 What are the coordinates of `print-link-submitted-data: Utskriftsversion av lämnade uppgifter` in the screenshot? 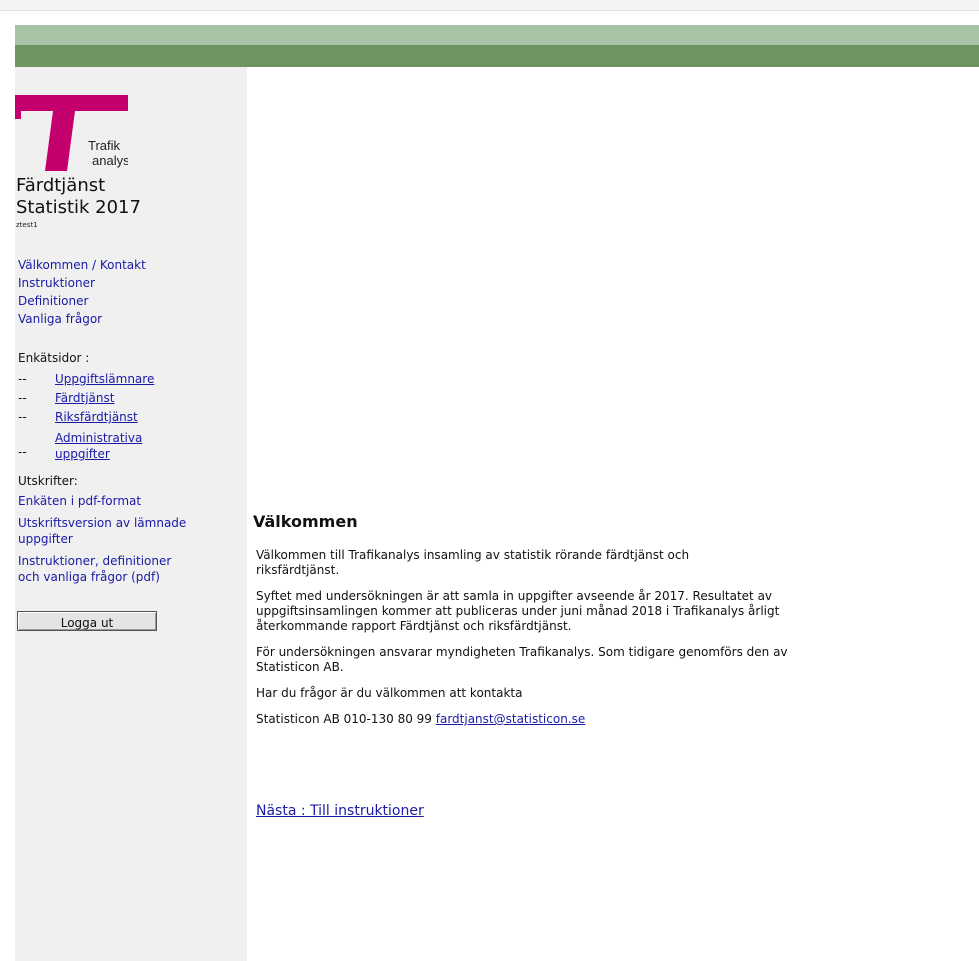 It's located at (115, 531).